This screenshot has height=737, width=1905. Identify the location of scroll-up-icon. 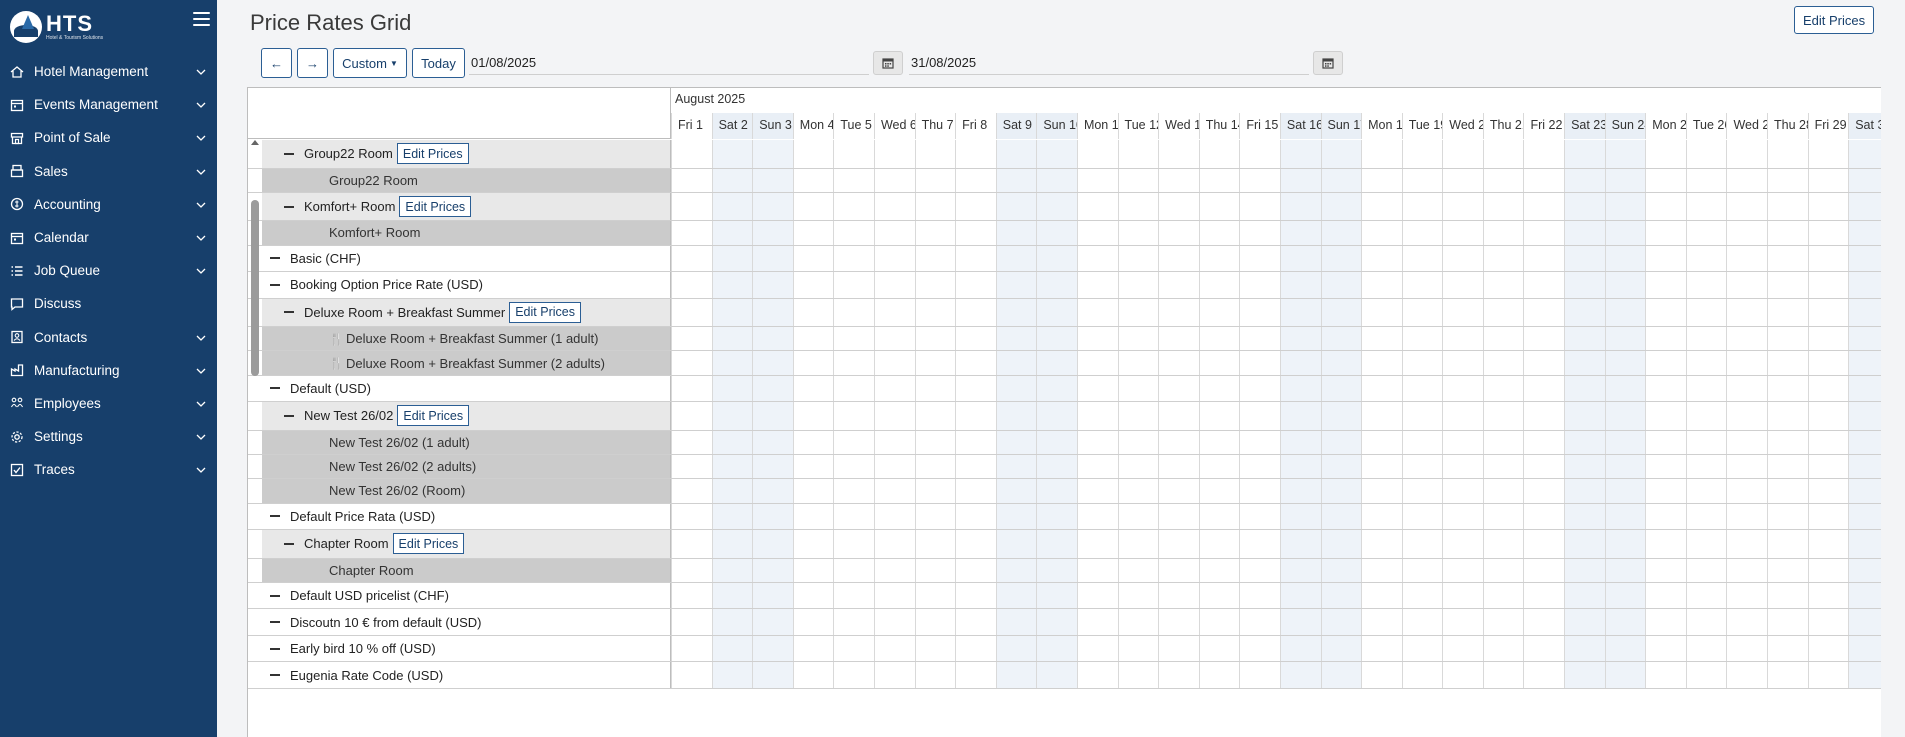
(255, 142).